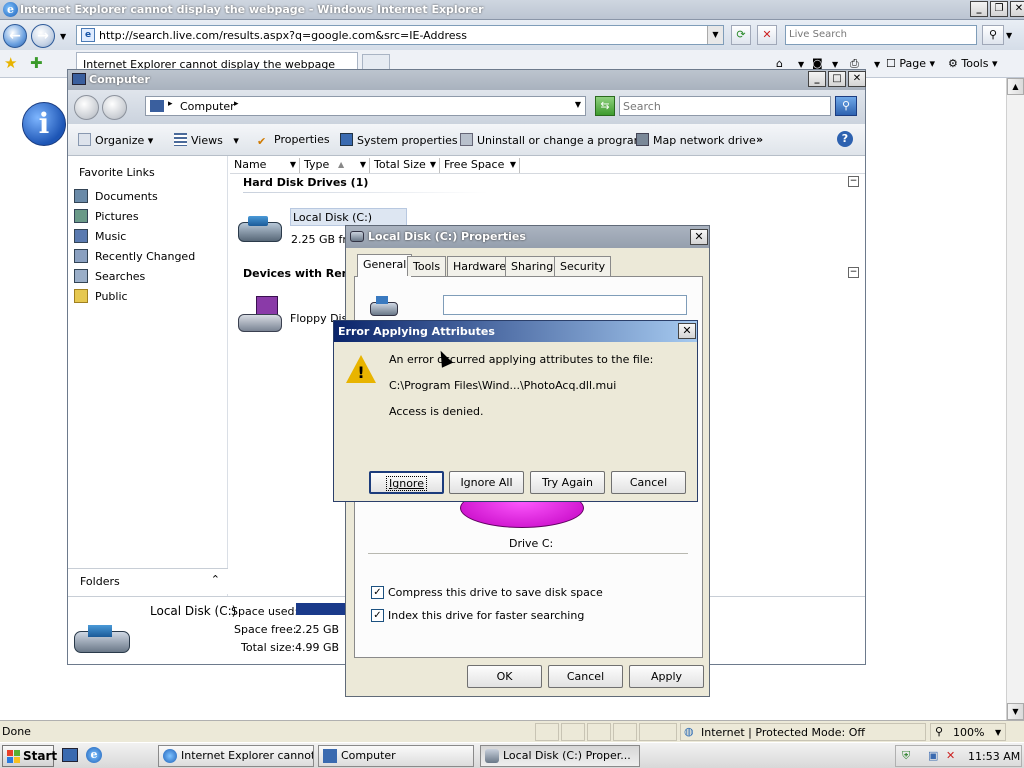  What do you see at coordinates (335, 165) in the screenshot?
I see `column-header-type: Type ▲ ▼` at bounding box center [335, 165].